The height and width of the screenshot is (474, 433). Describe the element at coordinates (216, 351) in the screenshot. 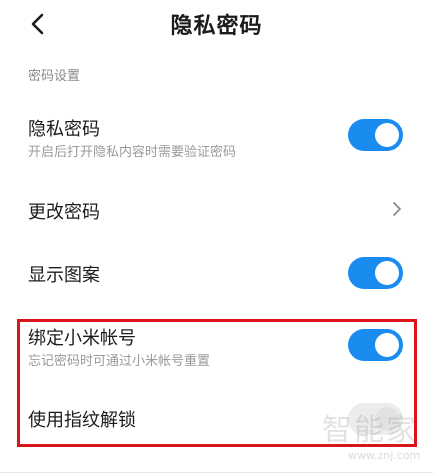

I see `bind-mi-account-row: 绑定小米帐号 忘记密码时可通过小米帐号重置` at that location.